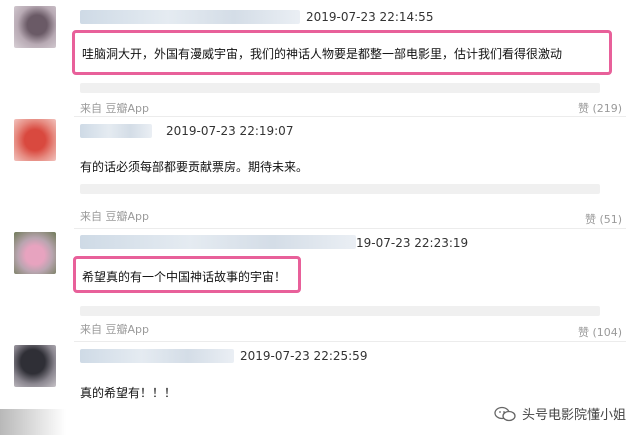 The height and width of the screenshot is (435, 640). Describe the element at coordinates (603, 219) in the screenshot. I see `like-button: 赞 (51)` at that location.